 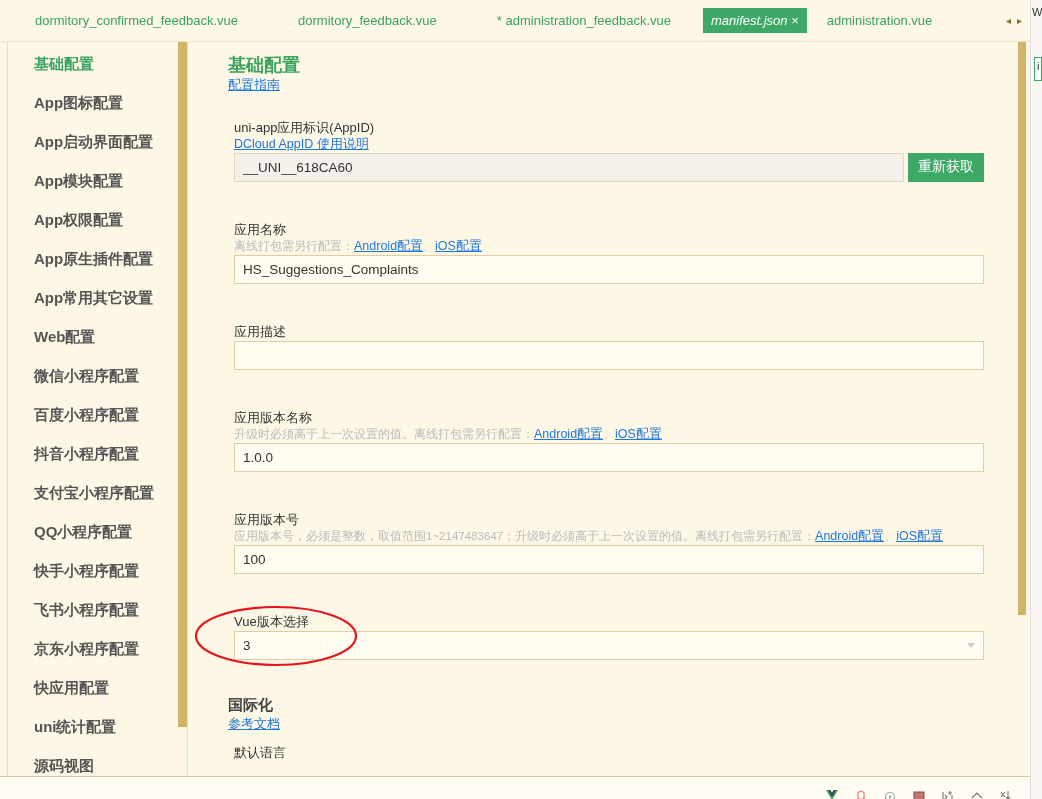 What do you see at coordinates (1036, 12) in the screenshot?
I see `panel-title: W` at bounding box center [1036, 12].